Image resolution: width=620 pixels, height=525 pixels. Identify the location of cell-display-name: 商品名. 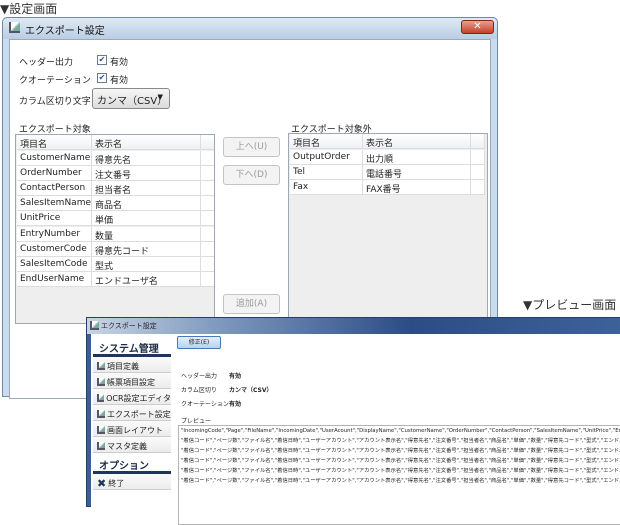
(146, 203).